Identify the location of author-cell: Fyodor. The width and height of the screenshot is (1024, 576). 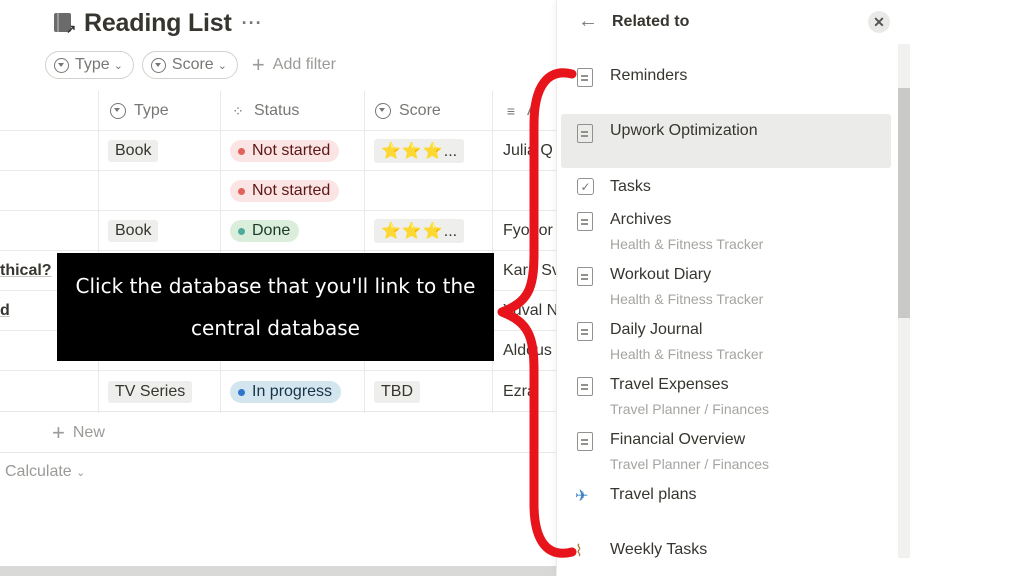
(528, 231).